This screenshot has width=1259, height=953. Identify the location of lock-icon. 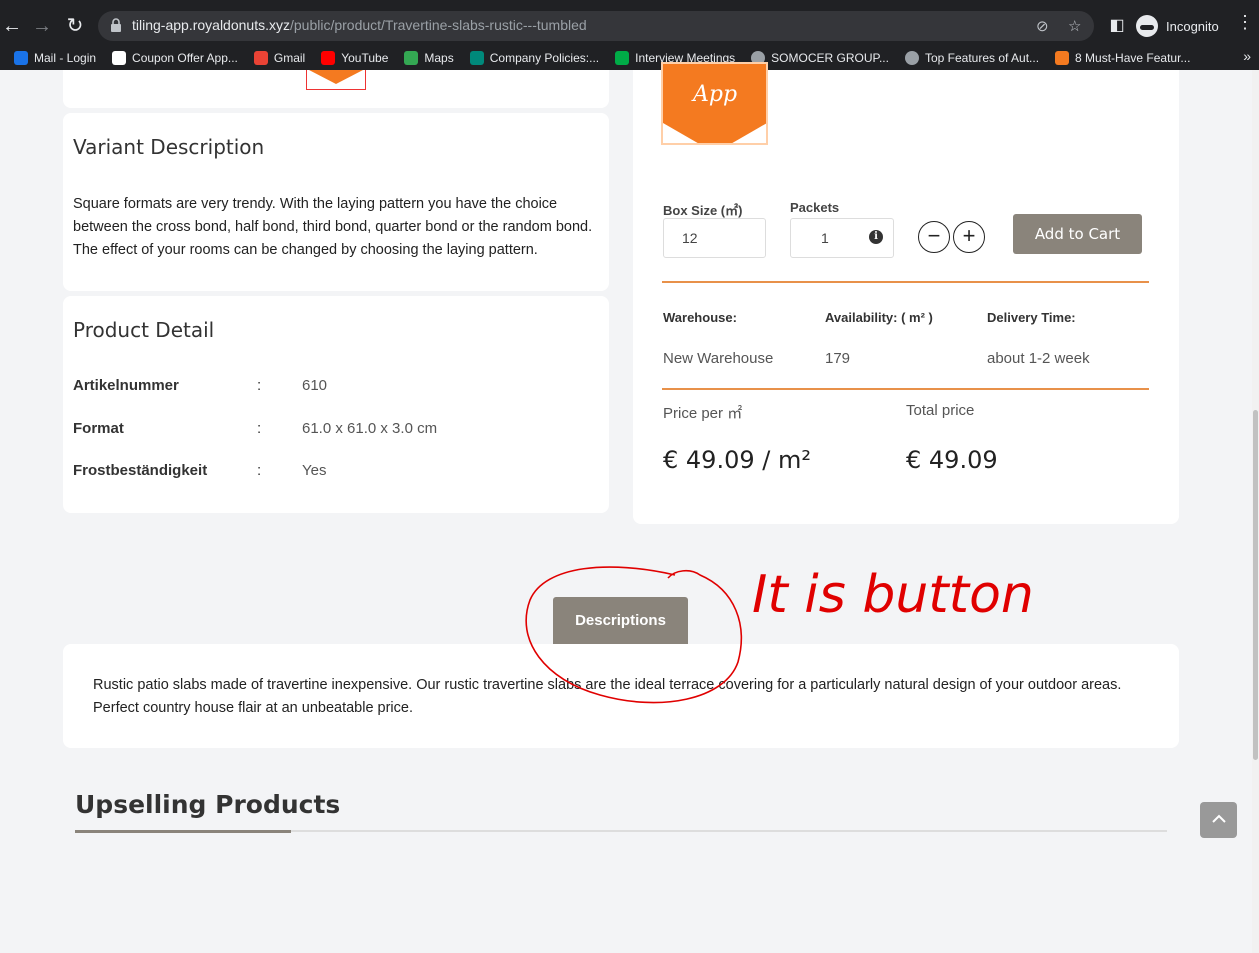
(116, 25).